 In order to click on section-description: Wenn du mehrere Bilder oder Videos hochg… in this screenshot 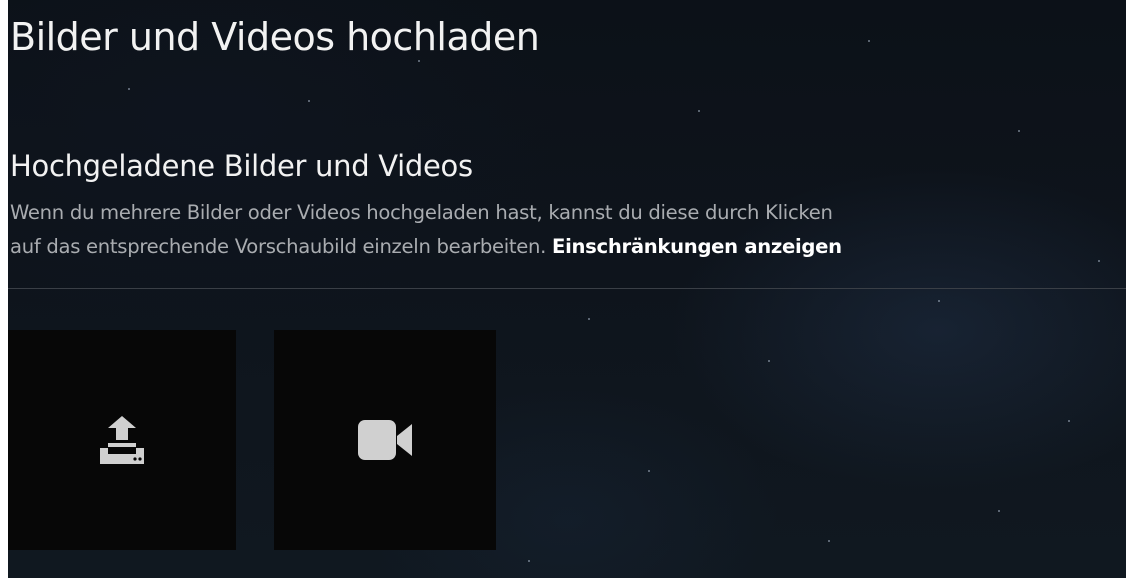, I will do `click(568, 230)`.